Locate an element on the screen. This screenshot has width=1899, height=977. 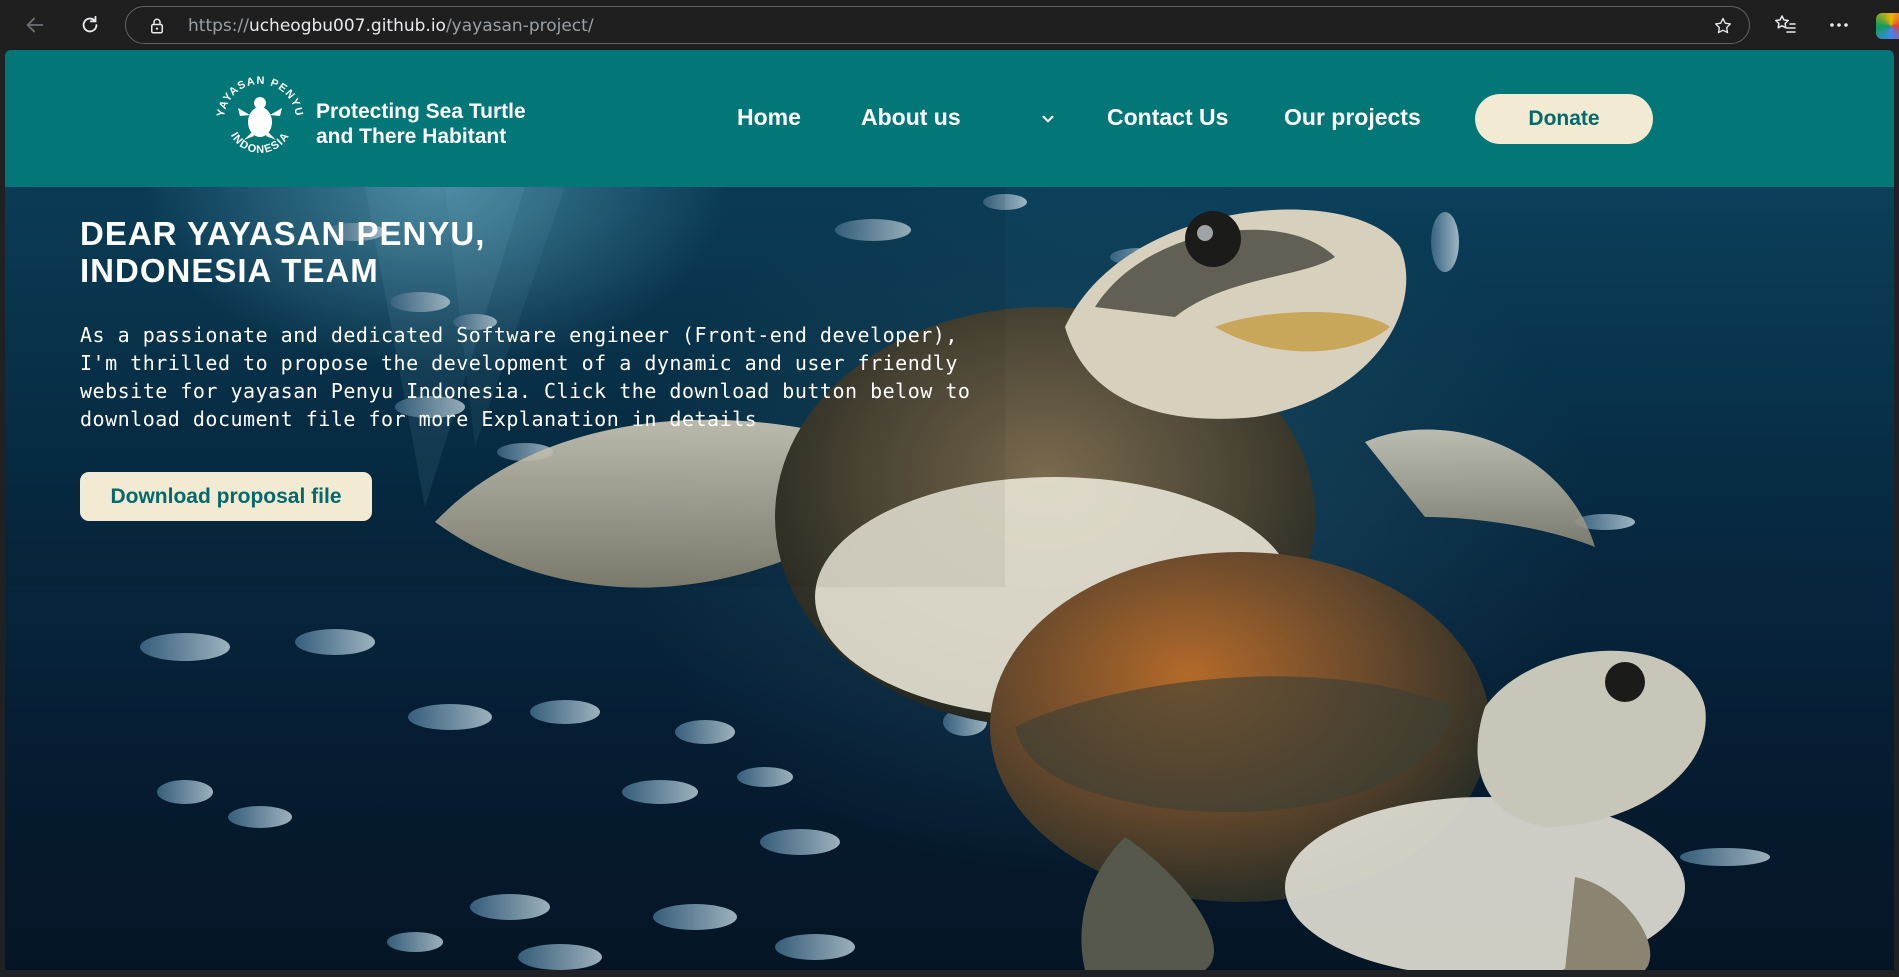
download-proposal-button: Download proposal file is located at coordinates (226, 496).